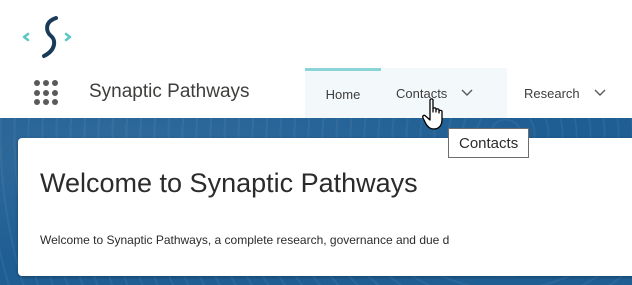  I want to click on tab-home-label: Home, so click(343, 94).